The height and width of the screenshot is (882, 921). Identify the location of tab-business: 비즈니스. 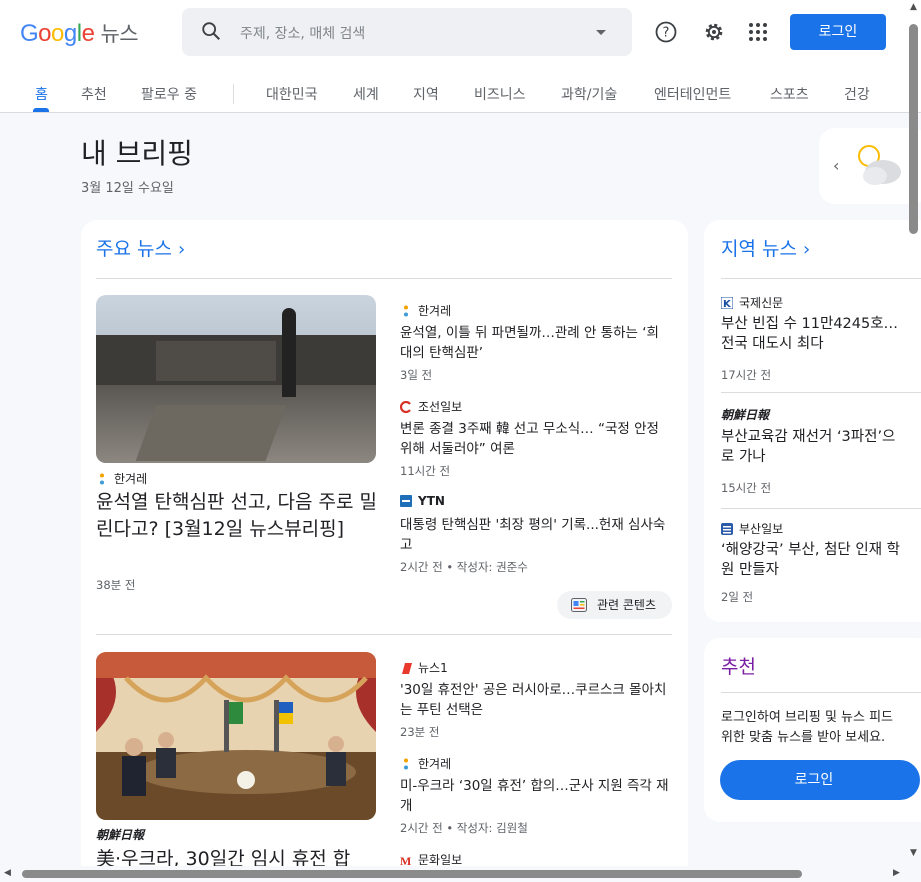
(500, 94).